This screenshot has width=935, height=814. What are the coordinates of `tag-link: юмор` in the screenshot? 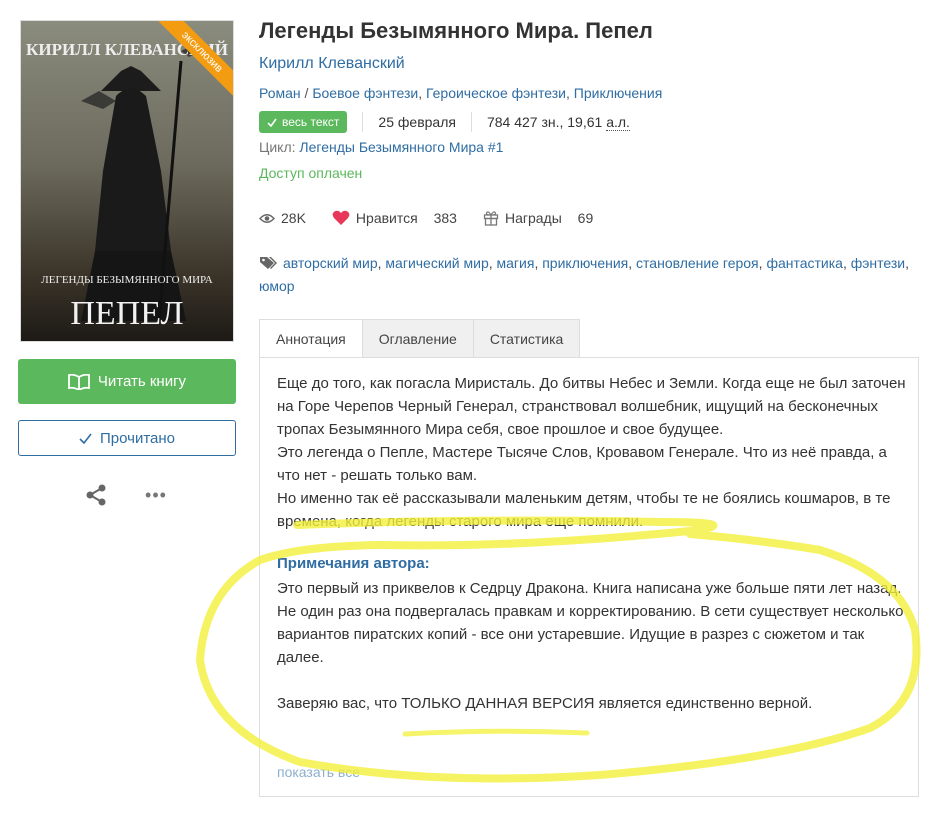 It's located at (277, 286).